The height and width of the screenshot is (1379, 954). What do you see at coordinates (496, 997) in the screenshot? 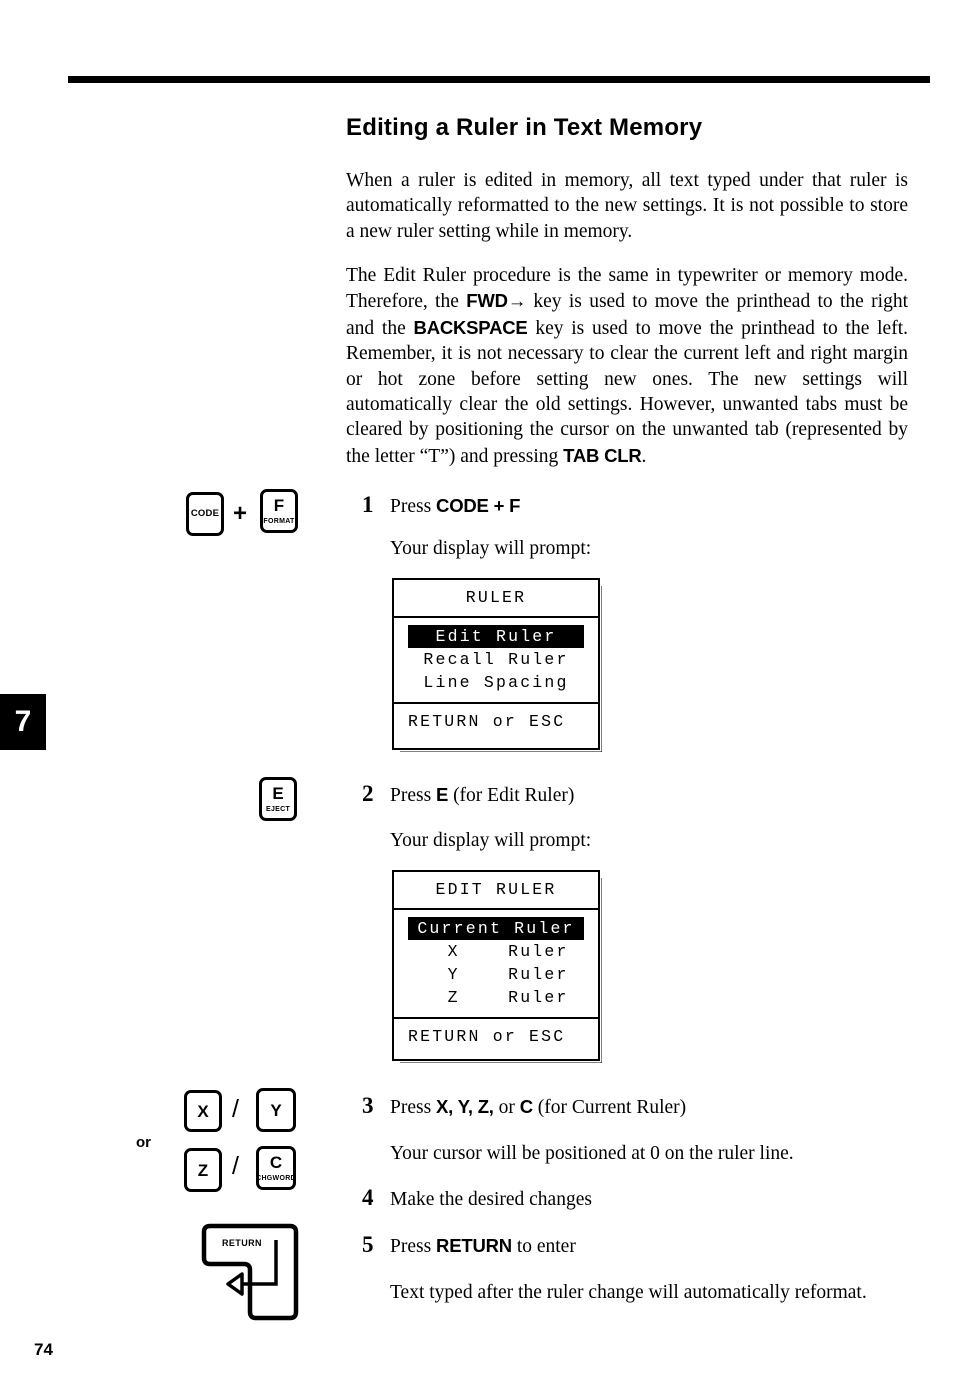
I see `lcd-edit-ruler-item-z: Z Ruler` at bounding box center [496, 997].